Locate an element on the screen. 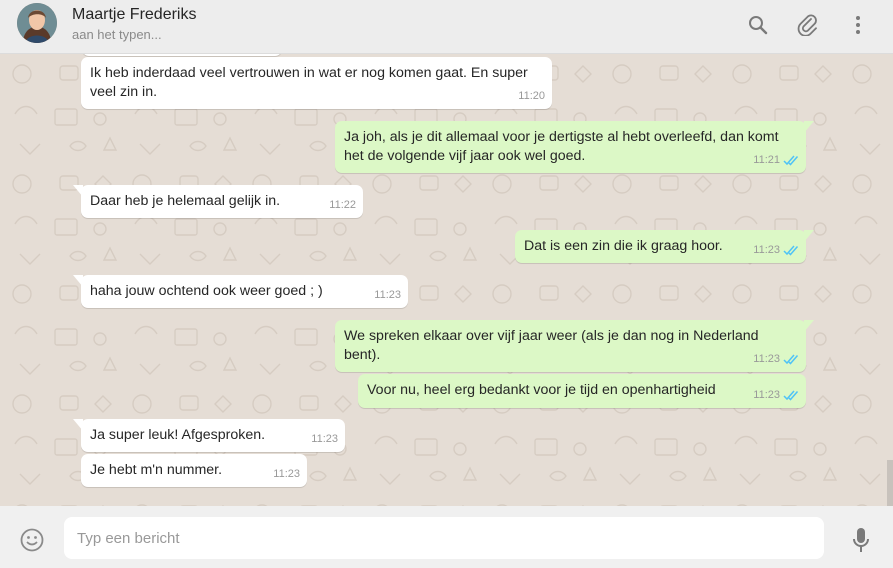 The width and height of the screenshot is (893, 568). microphone-icon is located at coordinates (861, 540).